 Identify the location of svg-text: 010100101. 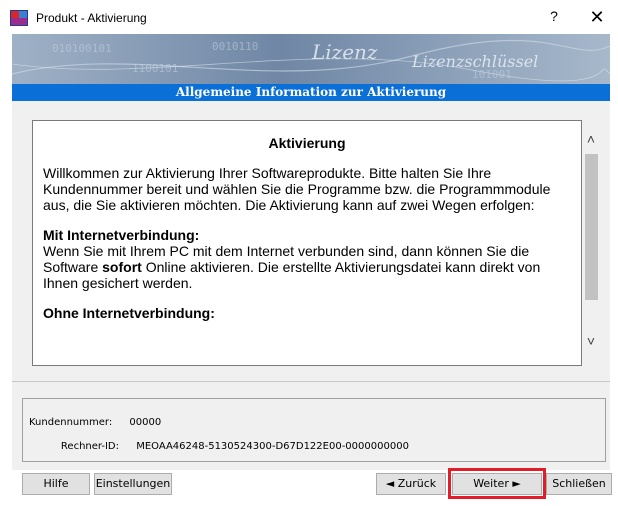
(82, 48).